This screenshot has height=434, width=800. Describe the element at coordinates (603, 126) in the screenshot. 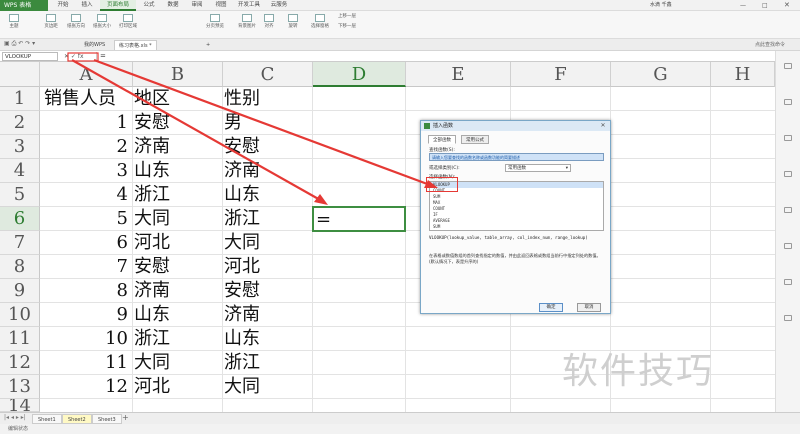

I see `dialog-close-icon: ✕` at that location.